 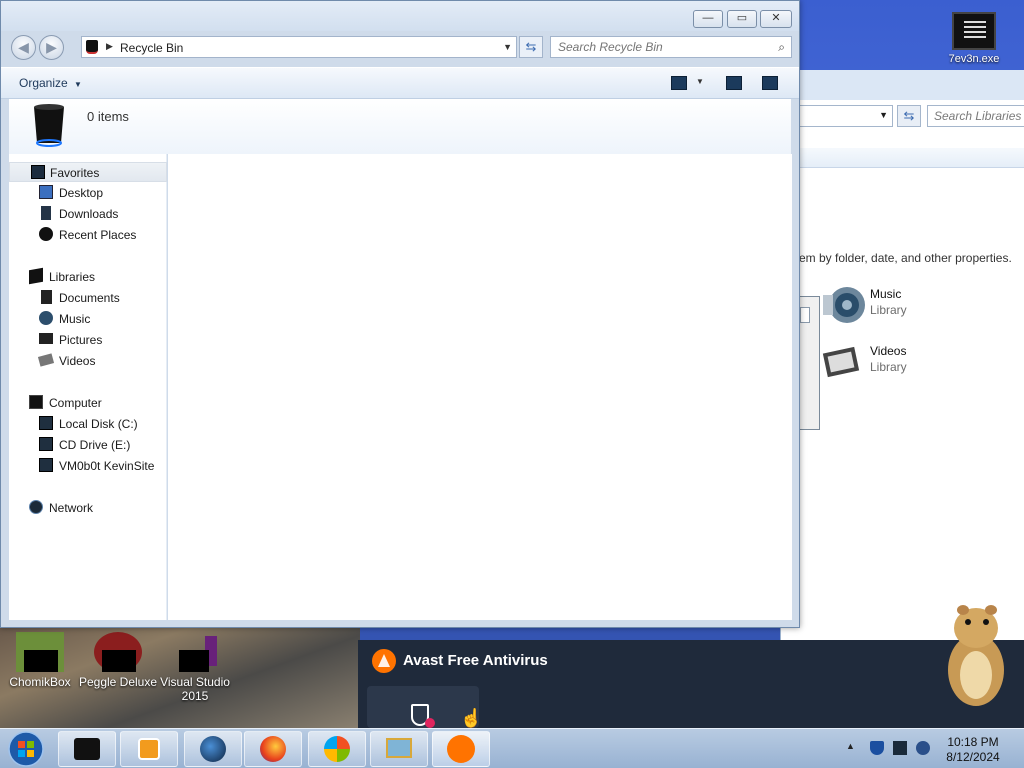 What do you see at coordinates (195, 667) in the screenshot?
I see `desktop-icon-visual-studio: Visual Studio 2015` at bounding box center [195, 667].